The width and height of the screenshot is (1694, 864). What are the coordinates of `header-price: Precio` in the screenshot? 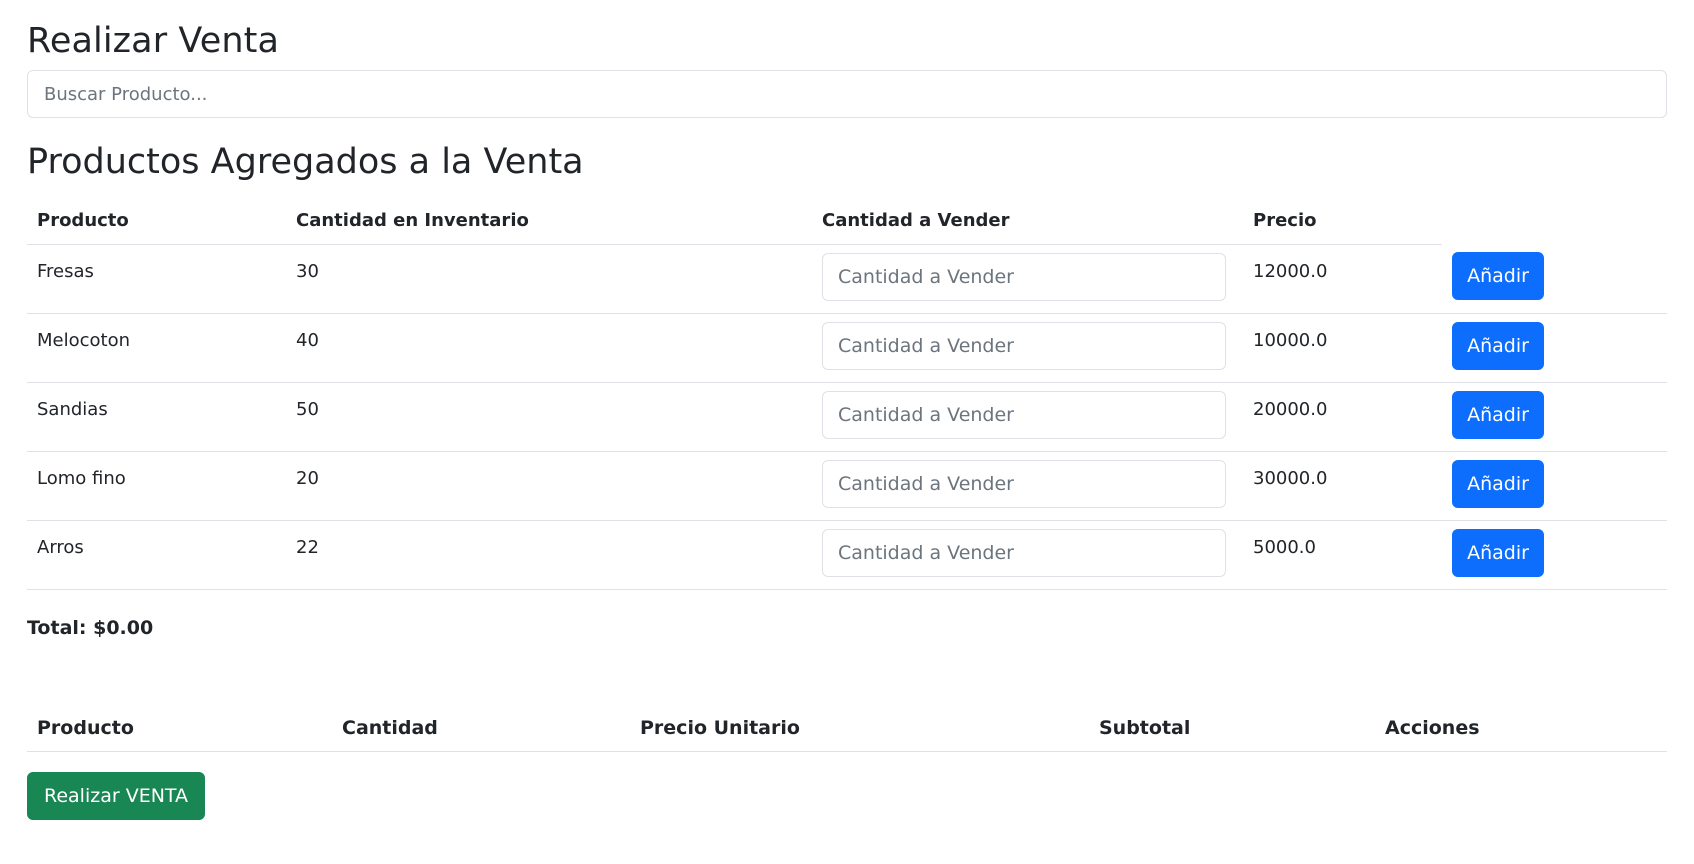 It's located at (1342, 221).